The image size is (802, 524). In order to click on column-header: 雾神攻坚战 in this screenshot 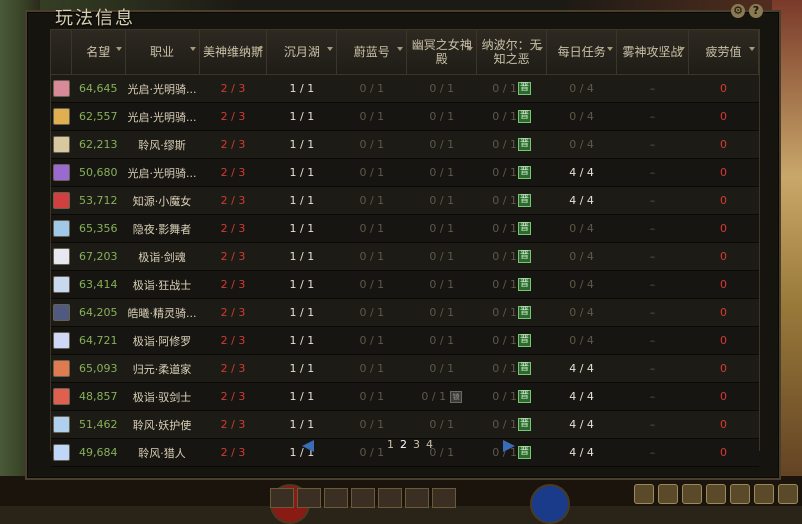, I will do `click(652, 52)`.